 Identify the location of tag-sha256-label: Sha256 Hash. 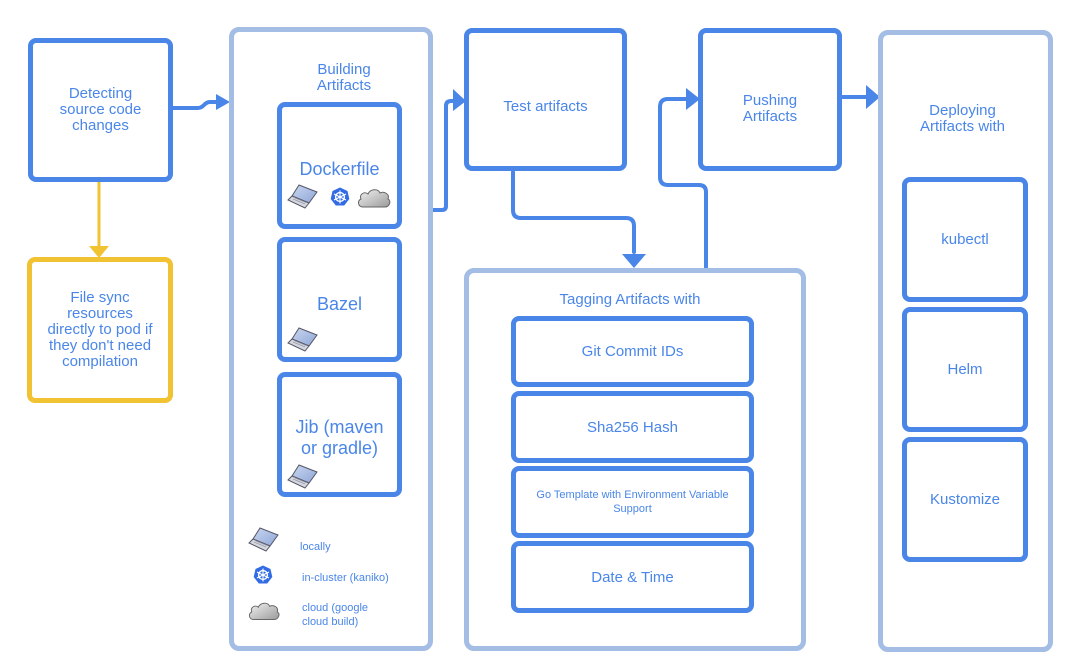
(632, 427).